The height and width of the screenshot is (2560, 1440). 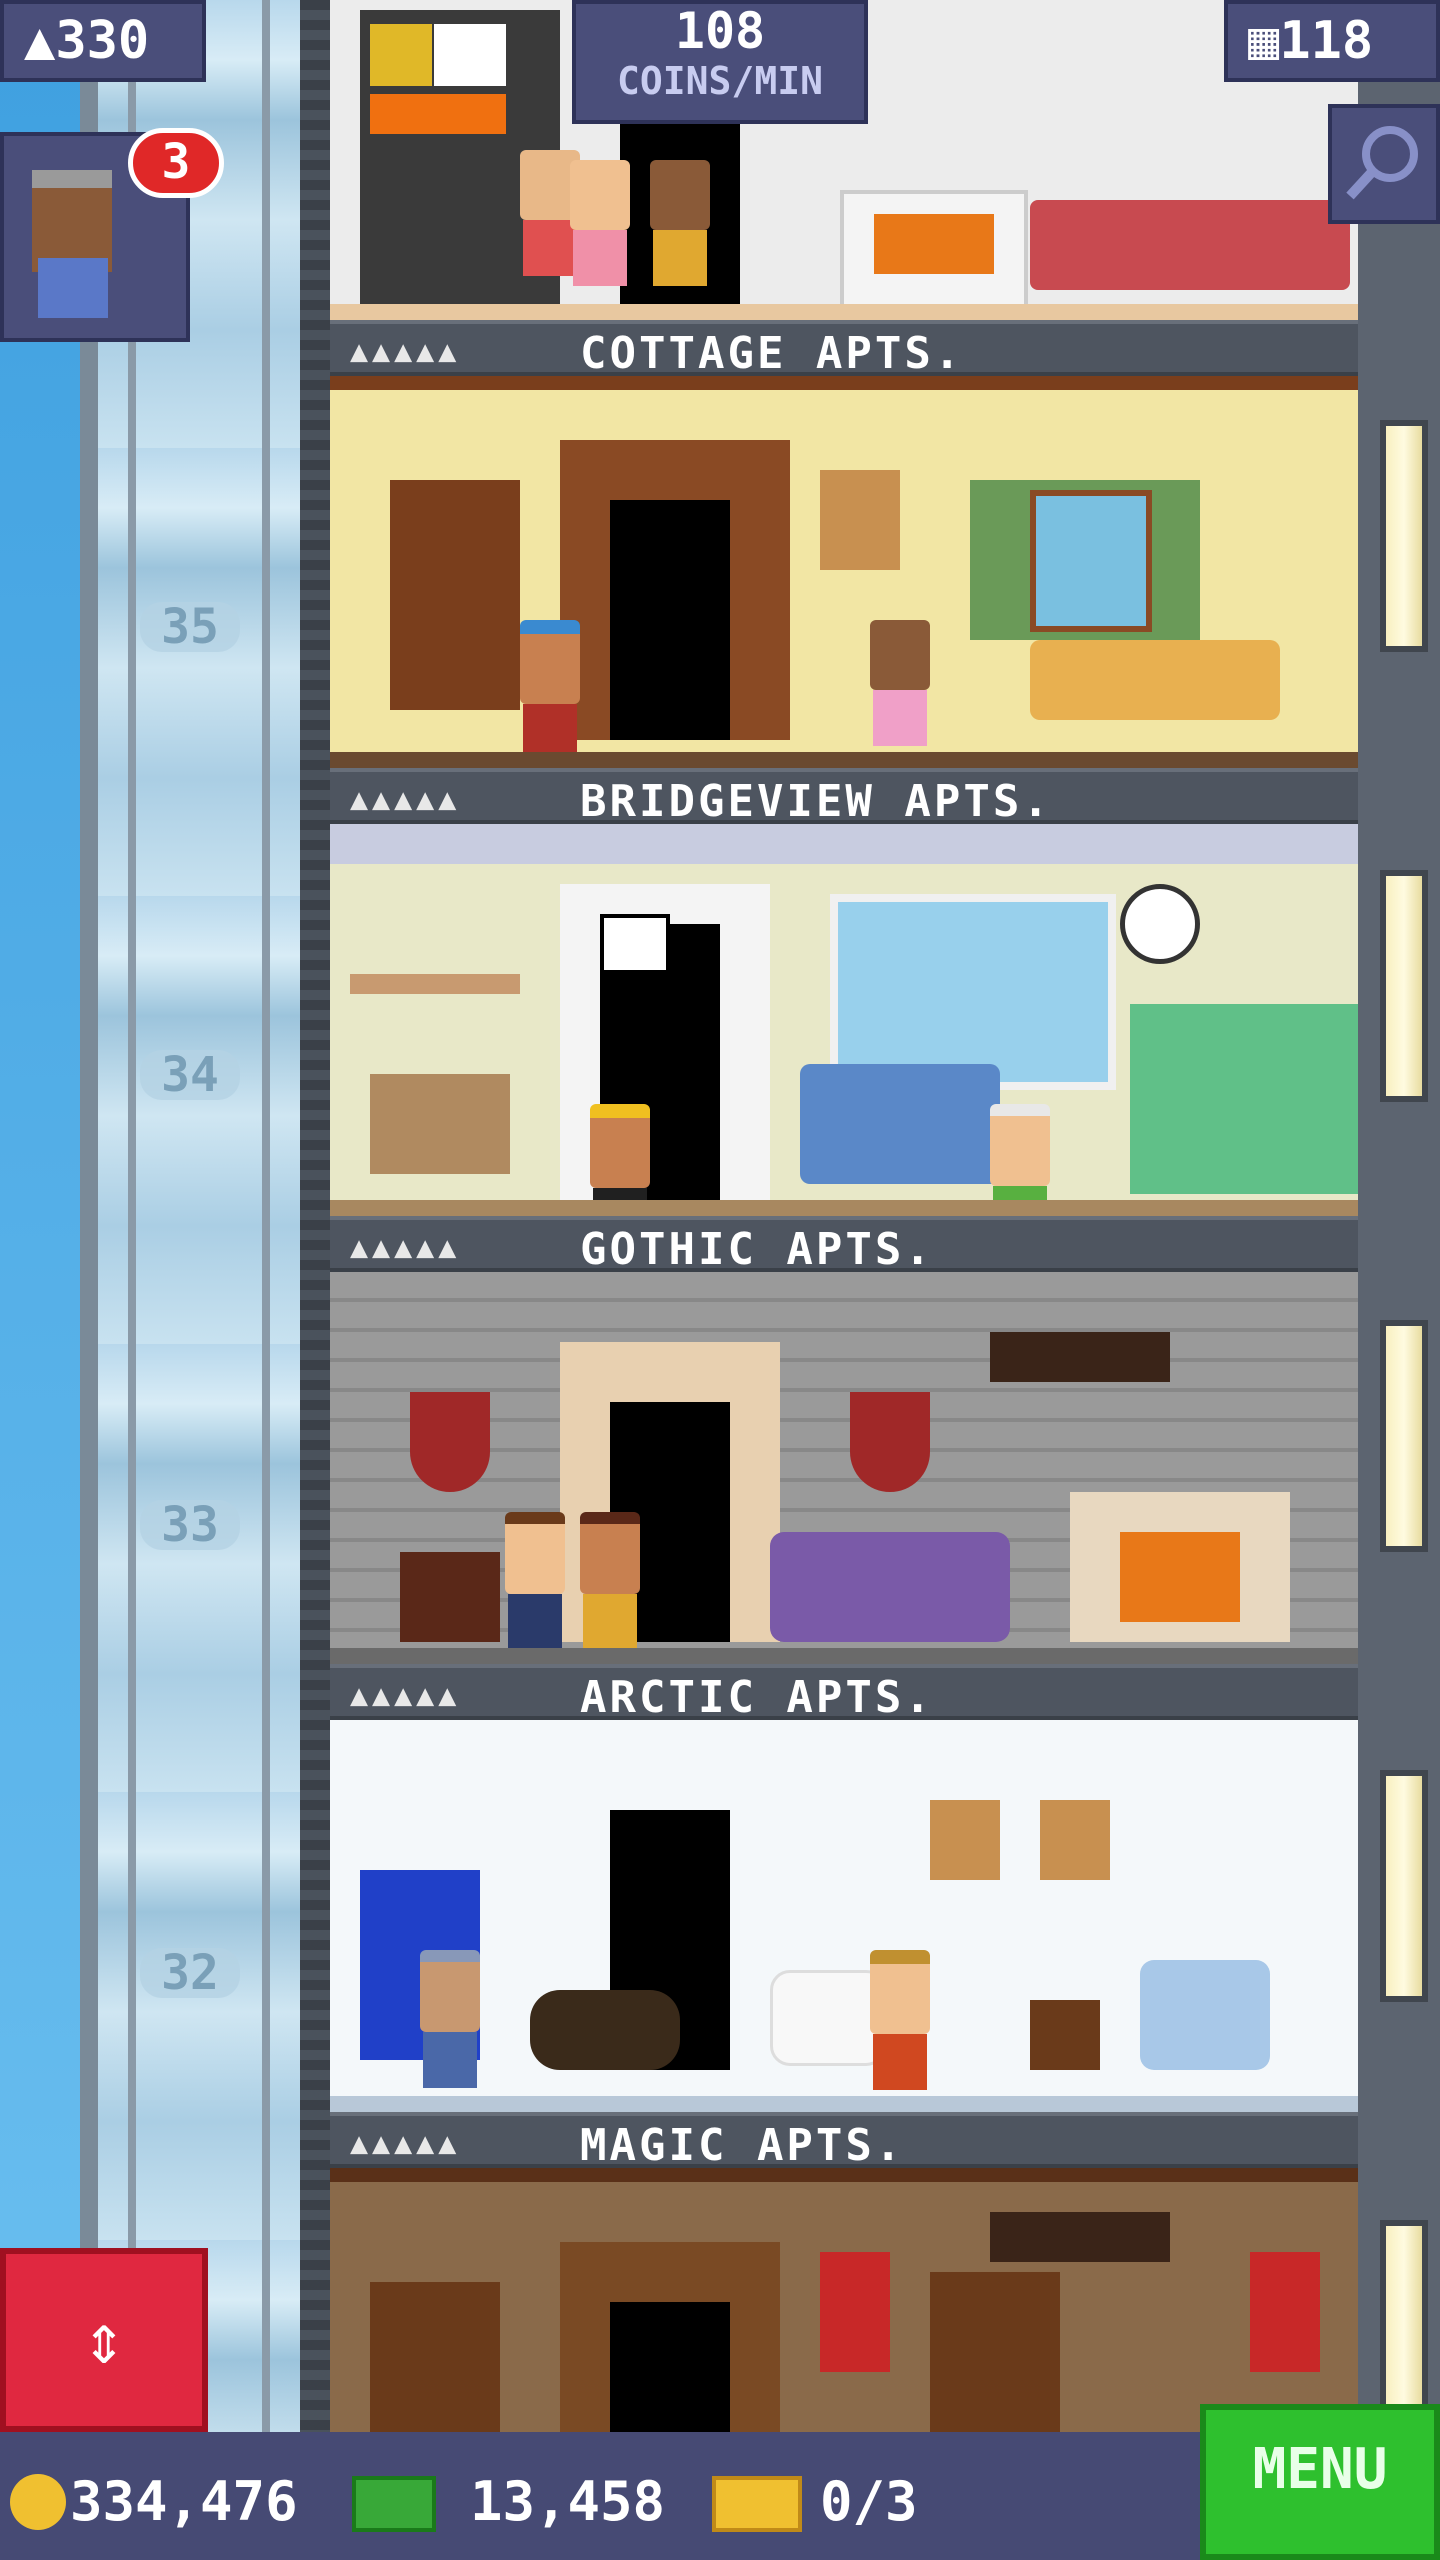 What do you see at coordinates (757, 1697) in the screenshot?
I see `floor-name: ARCTIC APTS.` at bounding box center [757, 1697].